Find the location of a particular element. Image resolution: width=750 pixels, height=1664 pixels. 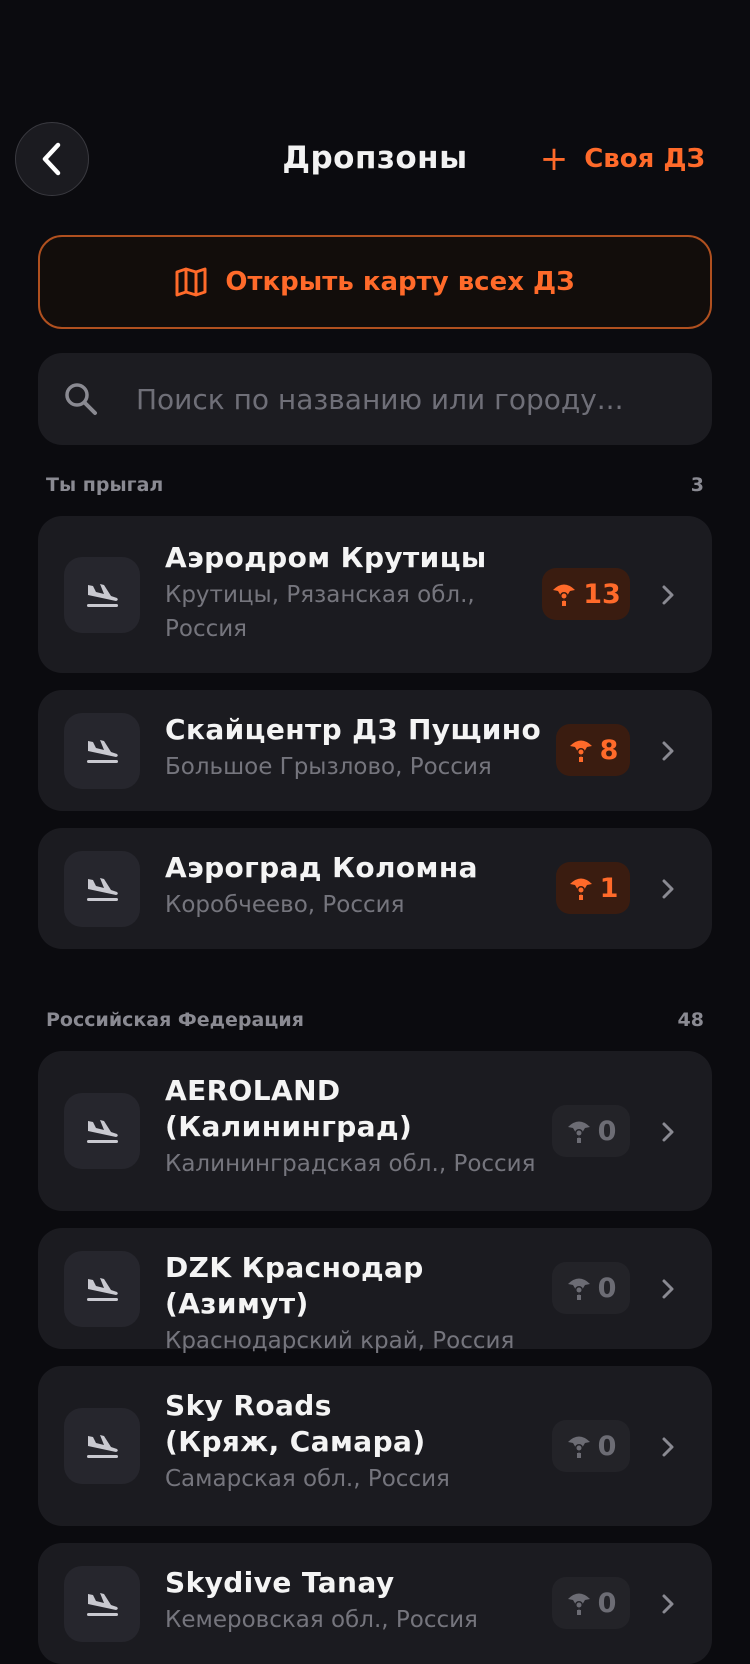

search-input is located at coordinates (406, 399).